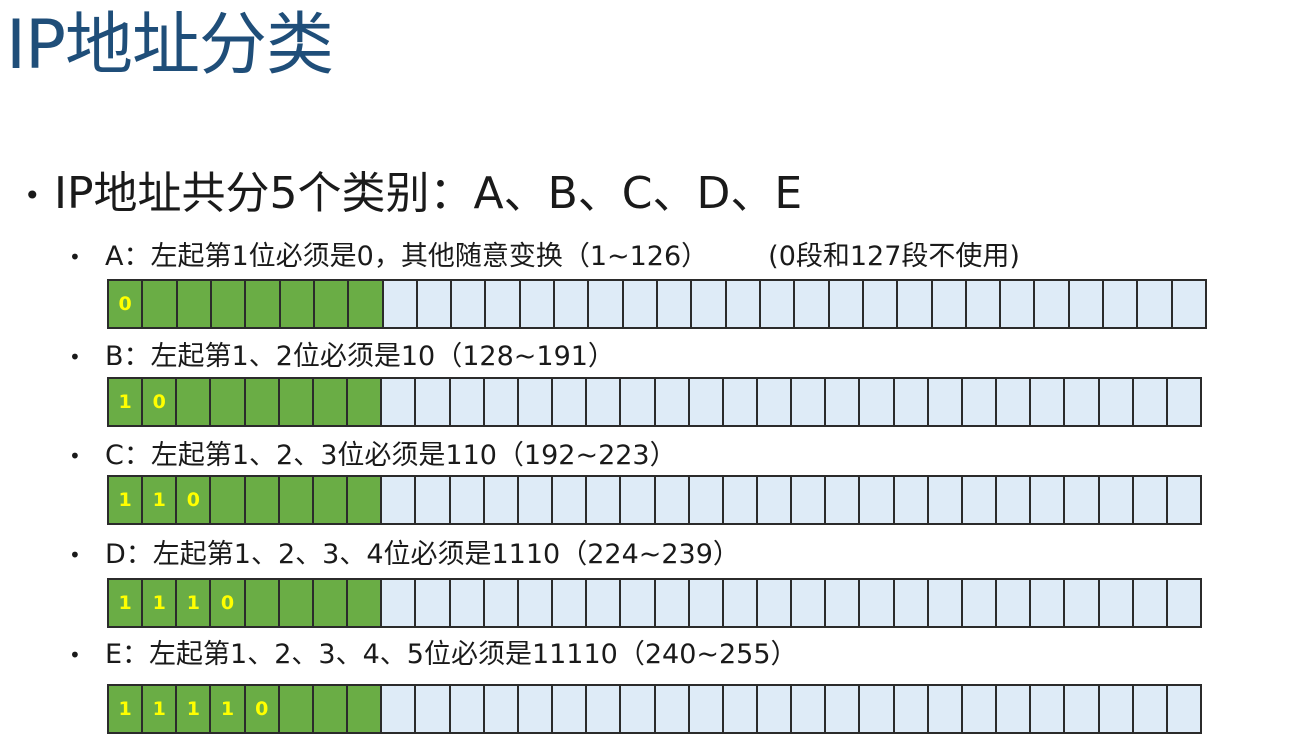  I want to click on class-a-label: • A：左起第1位必须是0，其他随意变换（1~126） (0段和127段不使用), so click(544, 257).